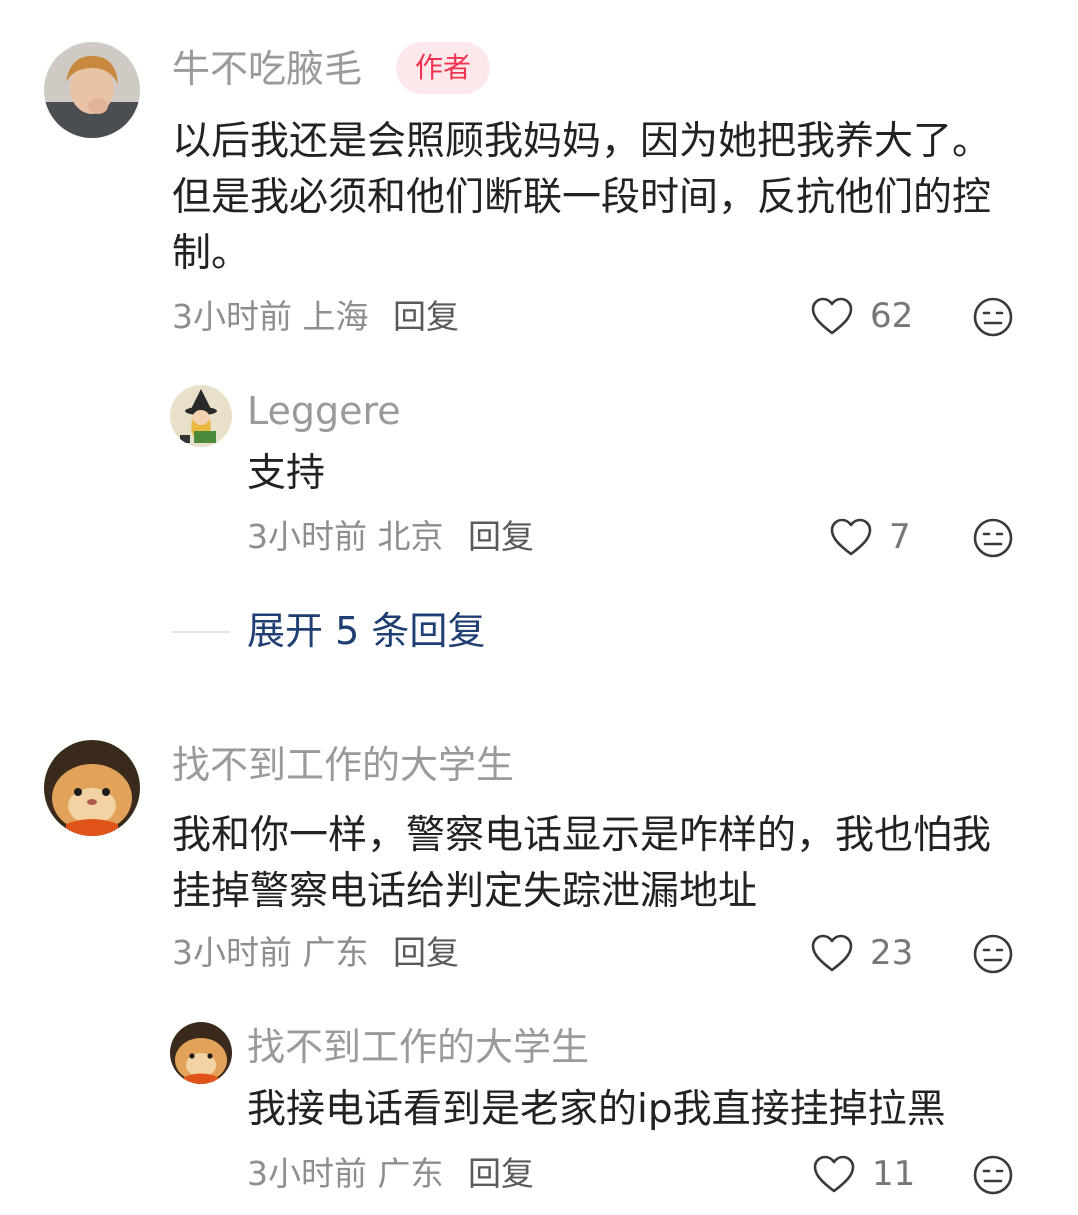 The image size is (1078, 1215). I want to click on like-button: 62, so click(861, 316).